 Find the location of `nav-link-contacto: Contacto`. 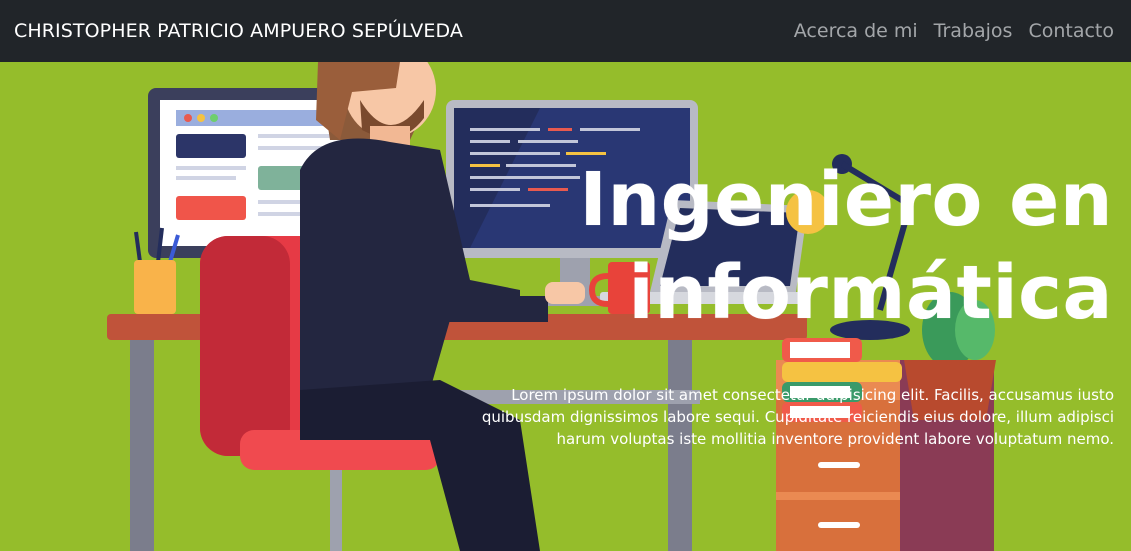

nav-link-contacto: Contacto is located at coordinates (1071, 31).